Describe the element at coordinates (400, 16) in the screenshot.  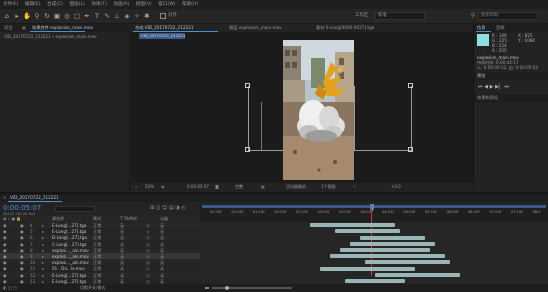
I see `workspace-select: 标准` at that location.